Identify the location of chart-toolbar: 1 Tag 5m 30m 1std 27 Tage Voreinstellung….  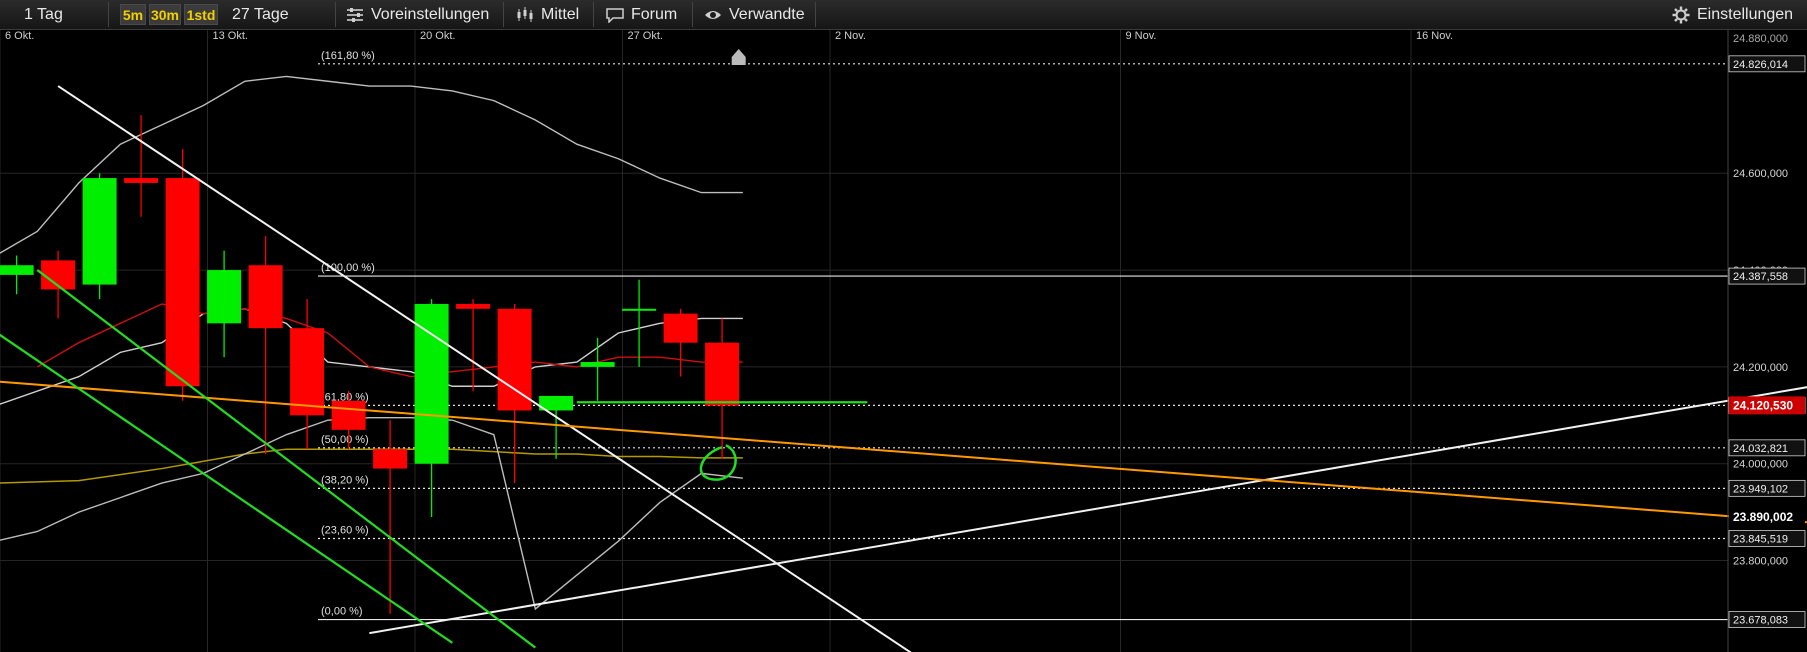
(903, 15).